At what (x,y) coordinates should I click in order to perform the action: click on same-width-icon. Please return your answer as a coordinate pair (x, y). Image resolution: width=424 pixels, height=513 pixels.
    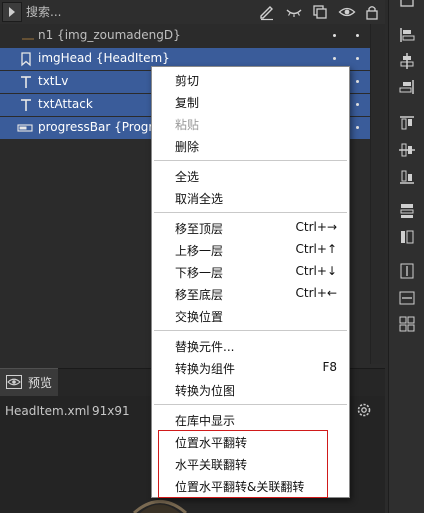
    Looking at the image, I should click on (407, 298).